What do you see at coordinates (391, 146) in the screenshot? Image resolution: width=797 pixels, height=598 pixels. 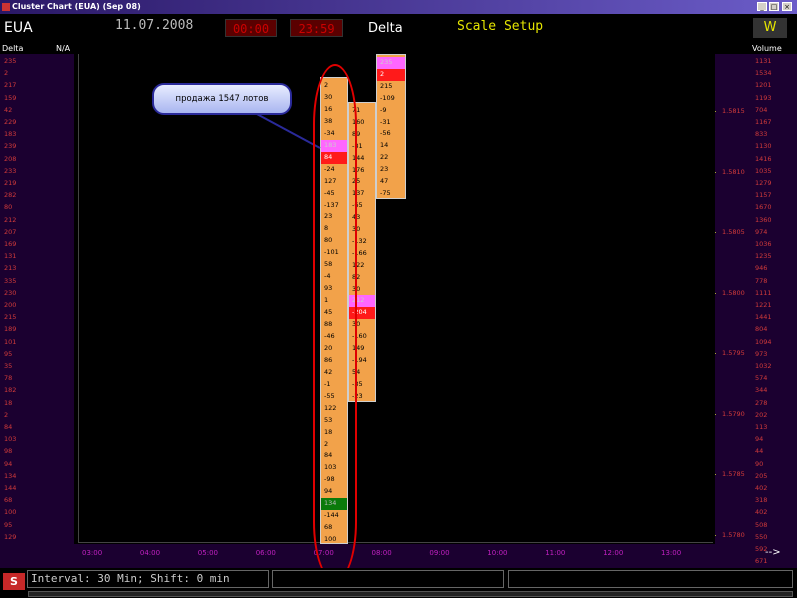 I see `cluster-cell: 14` at bounding box center [391, 146].